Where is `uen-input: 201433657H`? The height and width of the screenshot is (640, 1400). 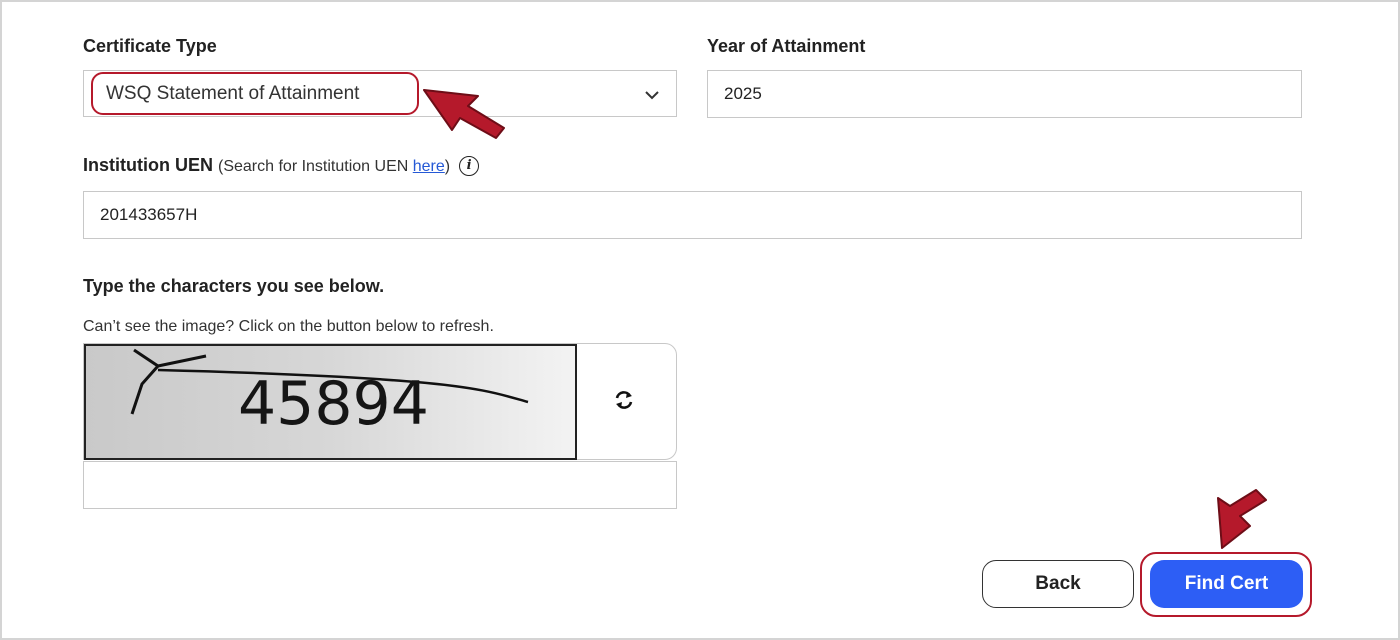 uen-input: 201433657H is located at coordinates (692, 215).